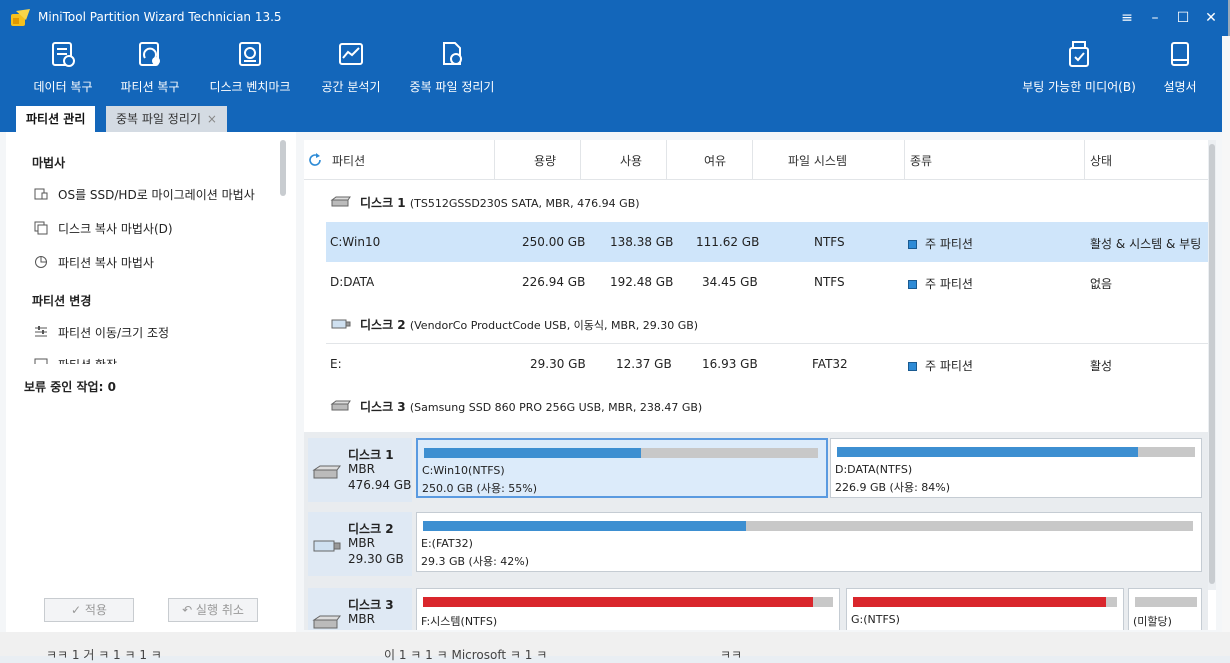 The width and height of the screenshot is (1230, 663). Describe the element at coordinates (1101, 160) in the screenshot. I see `column-header-status: 상태` at that location.